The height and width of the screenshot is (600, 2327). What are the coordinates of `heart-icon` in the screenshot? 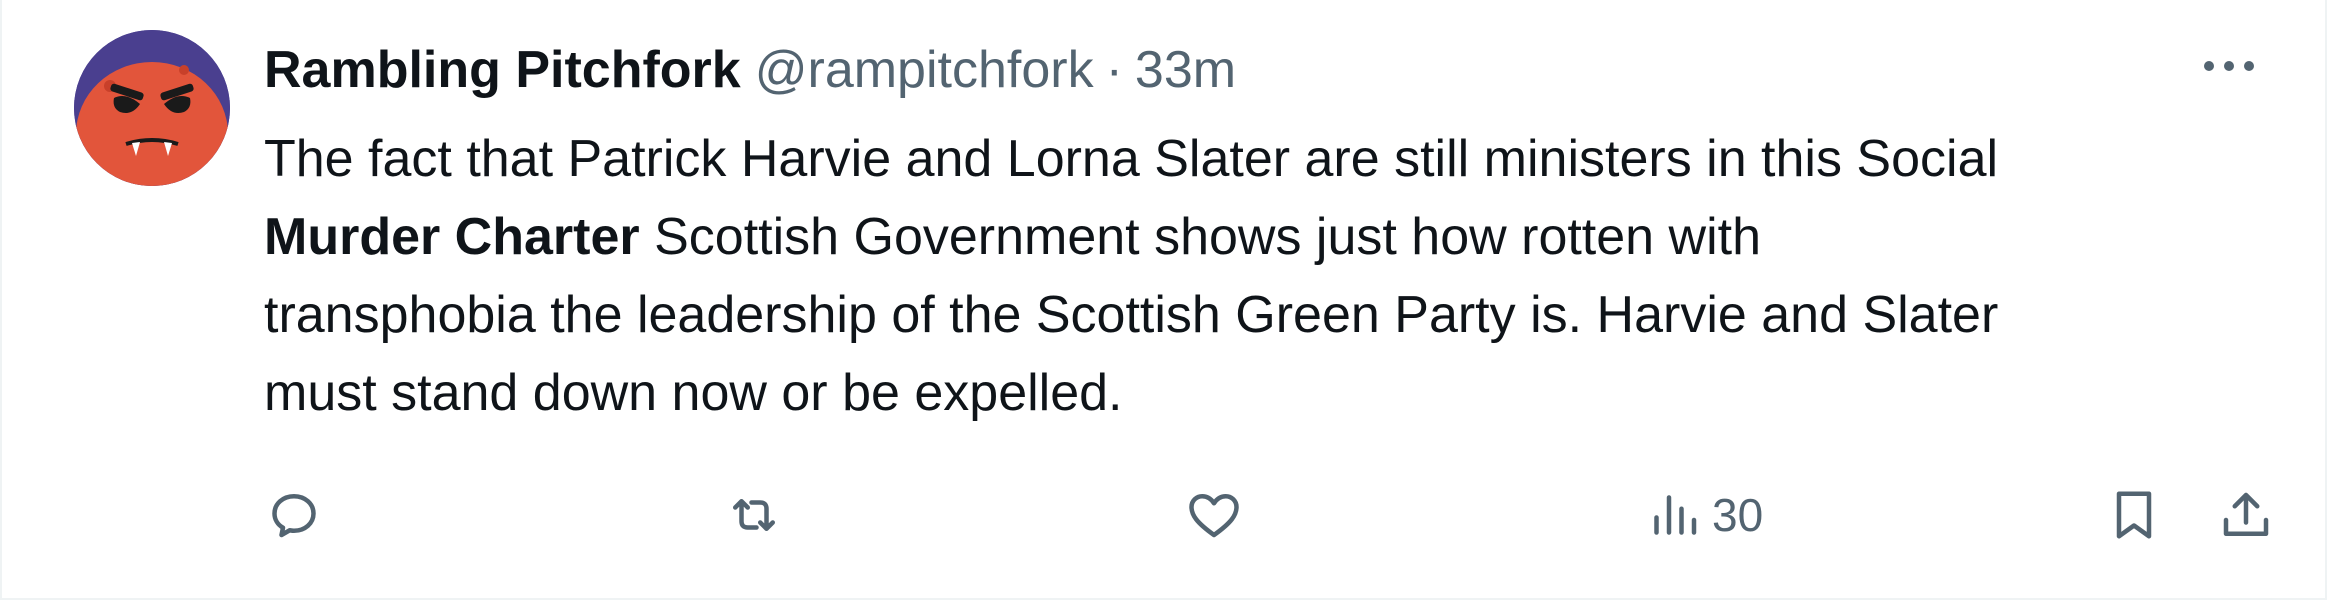 It's located at (1214, 516).